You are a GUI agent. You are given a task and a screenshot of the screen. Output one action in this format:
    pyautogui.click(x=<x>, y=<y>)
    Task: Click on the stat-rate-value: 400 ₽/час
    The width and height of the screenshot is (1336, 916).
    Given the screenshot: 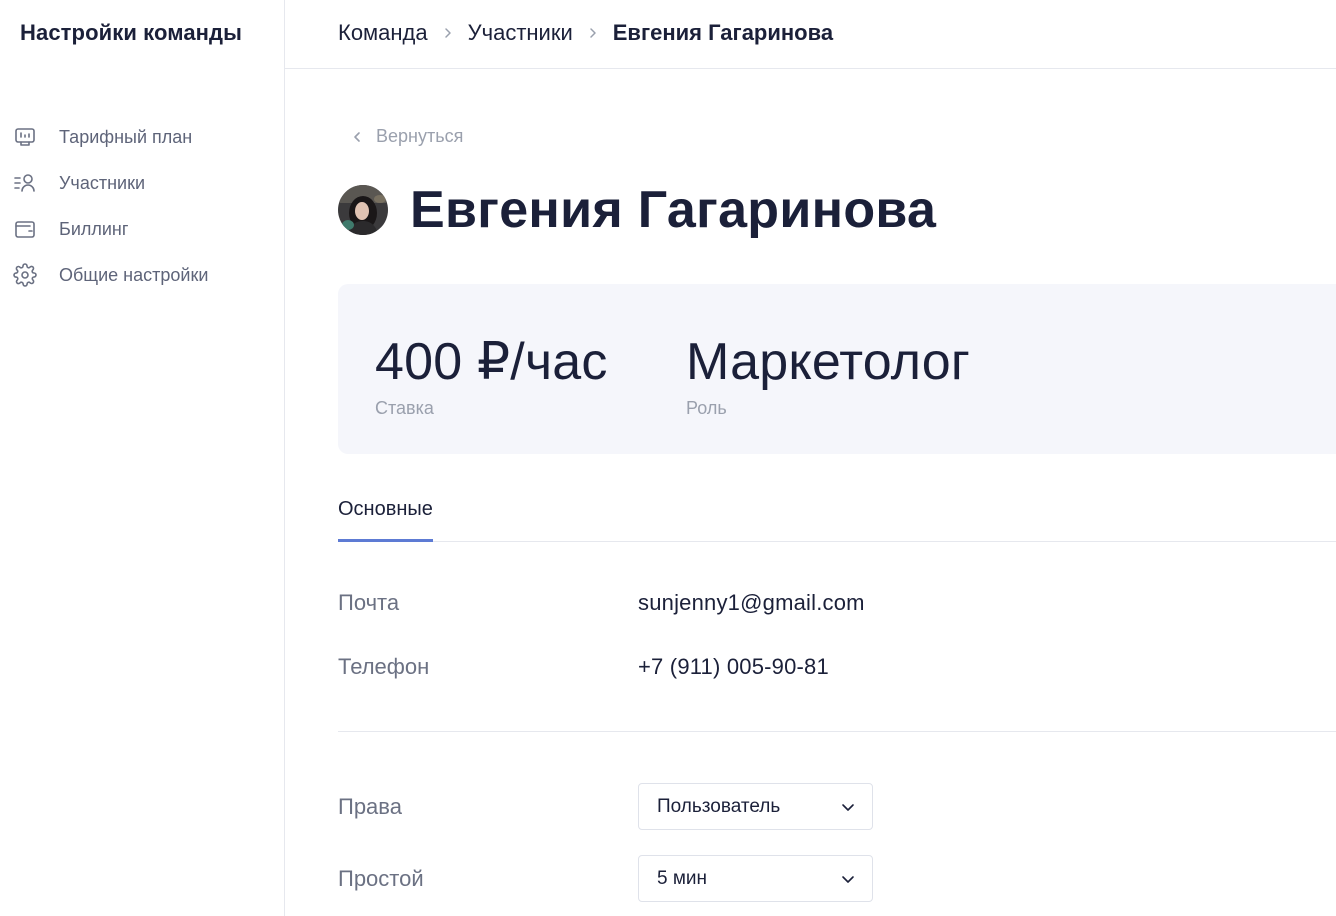 What is the action you would take?
    pyautogui.click(x=491, y=362)
    